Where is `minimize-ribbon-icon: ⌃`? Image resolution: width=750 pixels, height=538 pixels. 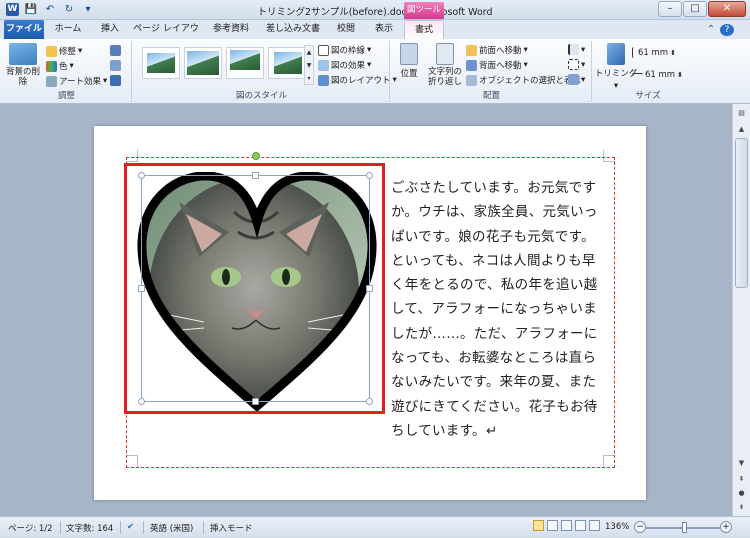 minimize-ribbon-icon: ⌃ is located at coordinates (711, 29).